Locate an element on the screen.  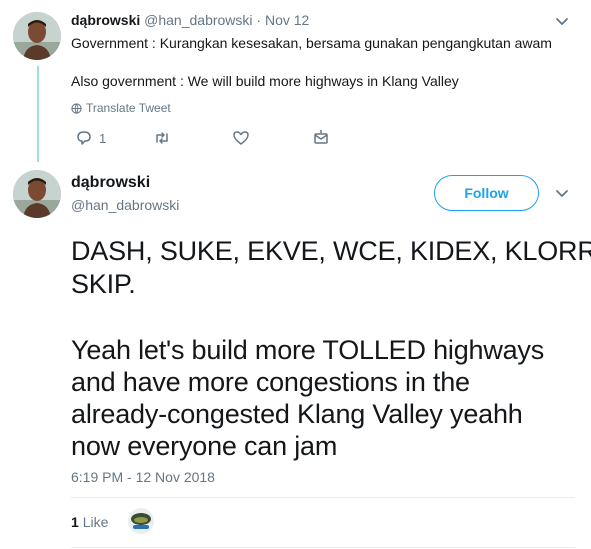
reply-count: 1 is located at coordinates (103, 138).